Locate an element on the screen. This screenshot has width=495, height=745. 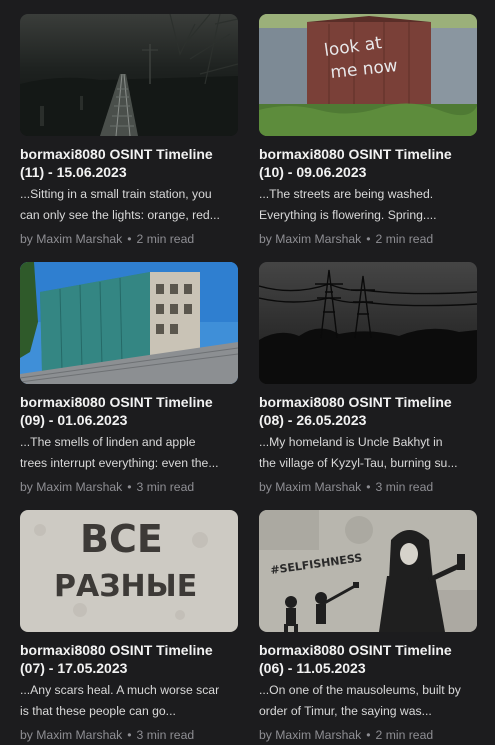
article-thumbnail: #SELFISHNESS is located at coordinates (368, 571).